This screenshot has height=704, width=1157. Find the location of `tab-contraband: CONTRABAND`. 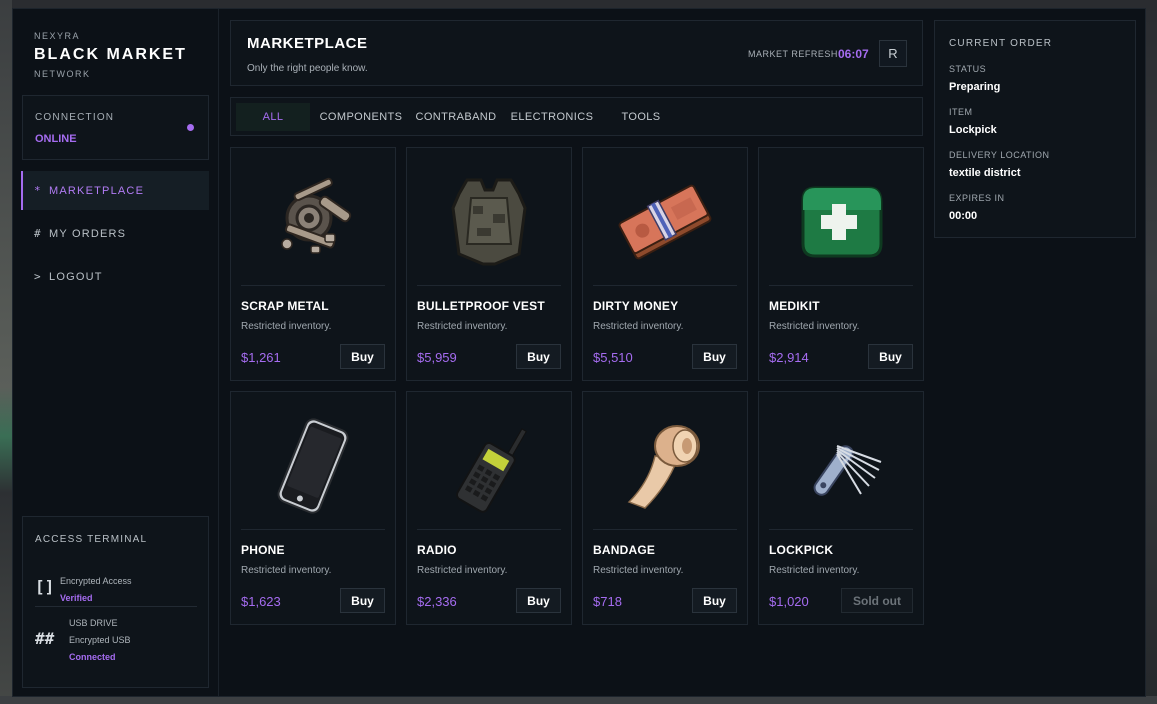

tab-contraband: CONTRABAND is located at coordinates (456, 117).